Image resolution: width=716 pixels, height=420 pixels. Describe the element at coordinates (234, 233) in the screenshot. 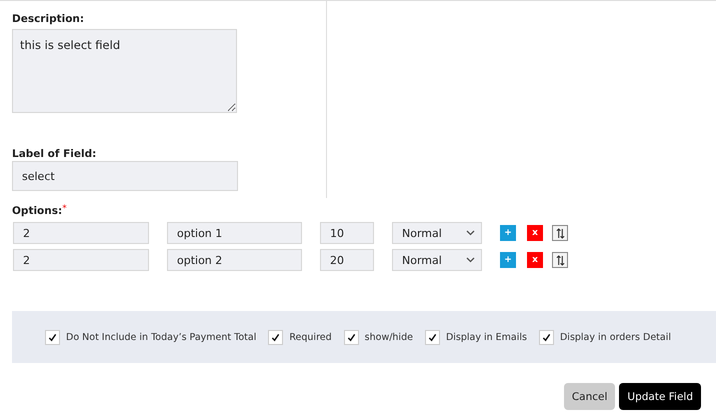

I see `input-field: option 1` at that location.